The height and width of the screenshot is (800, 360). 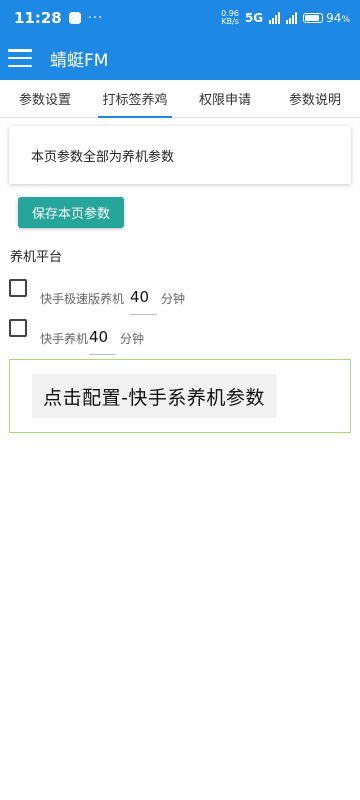 I want to click on battery-percent: 94%, so click(x=338, y=18).